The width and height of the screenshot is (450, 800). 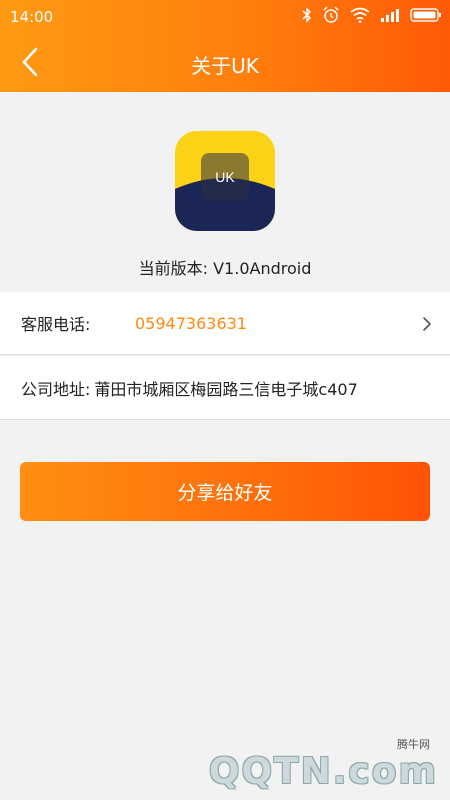 I want to click on customer-service-phone-row: 客服电话: 05947363631, so click(x=225, y=323).